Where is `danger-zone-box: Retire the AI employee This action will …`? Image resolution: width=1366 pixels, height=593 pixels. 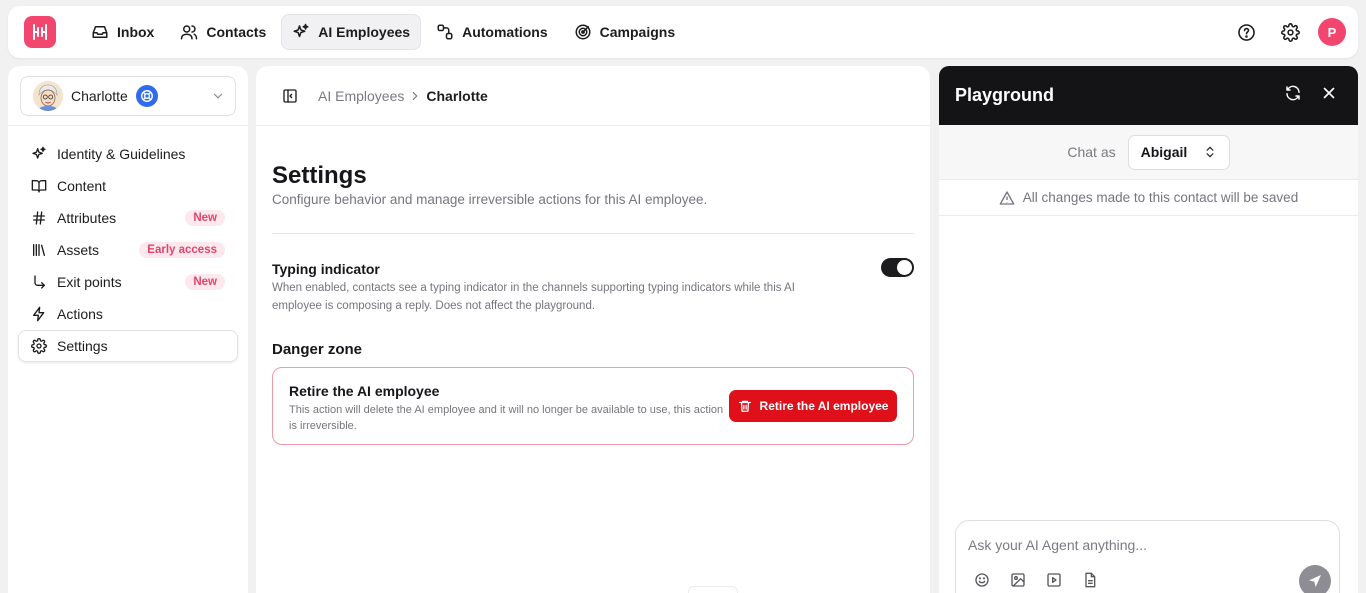 danger-zone-box: Retire the AI employee This action will … is located at coordinates (593, 406).